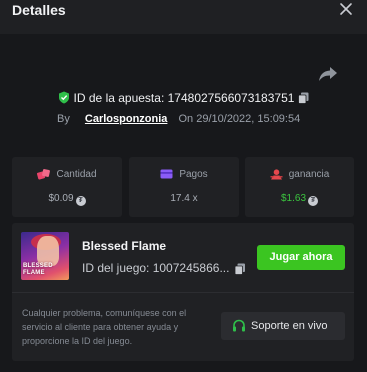  I want to click on stat-profit-value: $1.63 ₮, so click(299, 199).